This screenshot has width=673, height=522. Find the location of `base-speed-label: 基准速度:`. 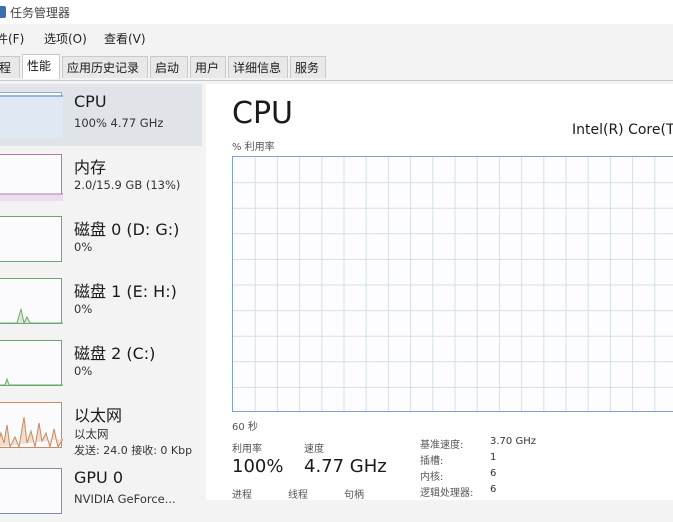

base-speed-label: 基准速度: is located at coordinates (442, 445).